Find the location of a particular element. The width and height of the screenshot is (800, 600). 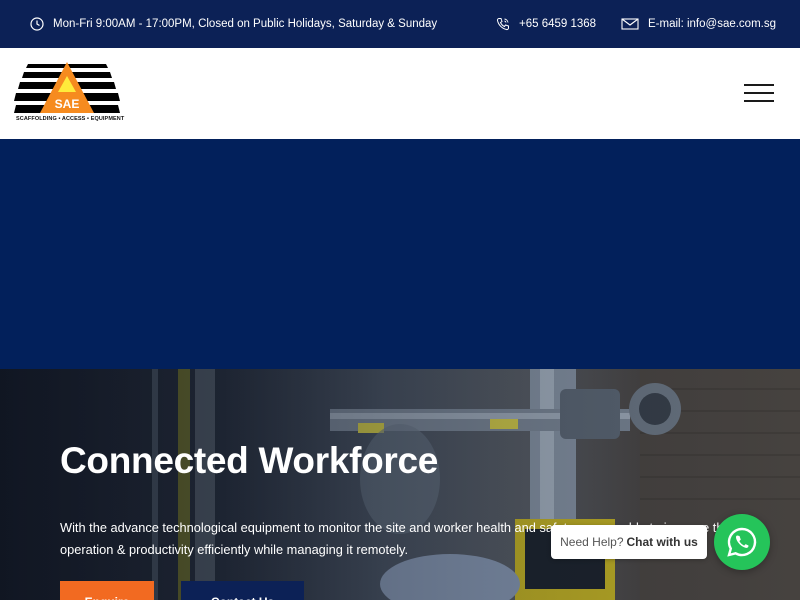

hero-title: Connected Workforce is located at coordinates (249, 460).